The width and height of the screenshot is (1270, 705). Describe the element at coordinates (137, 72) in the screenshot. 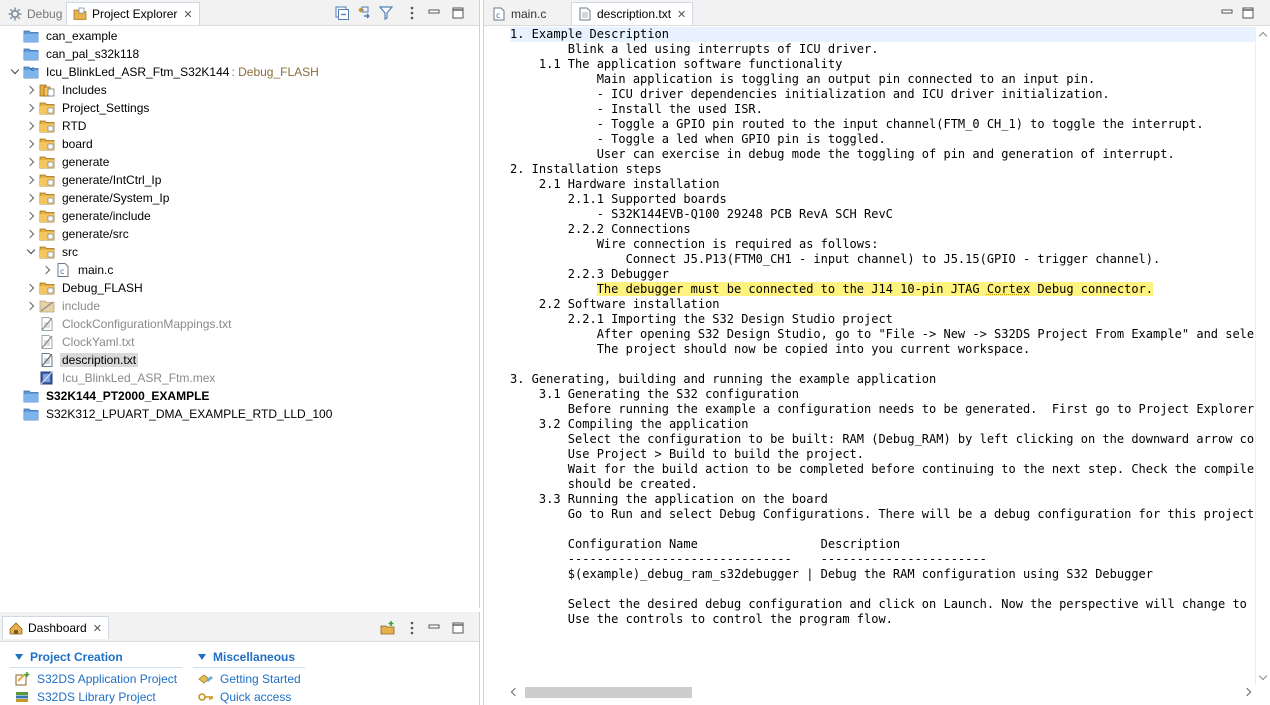

I see `tree-item-label: Icu_BlinkLed_ASR_Ftm_S32K144` at that location.